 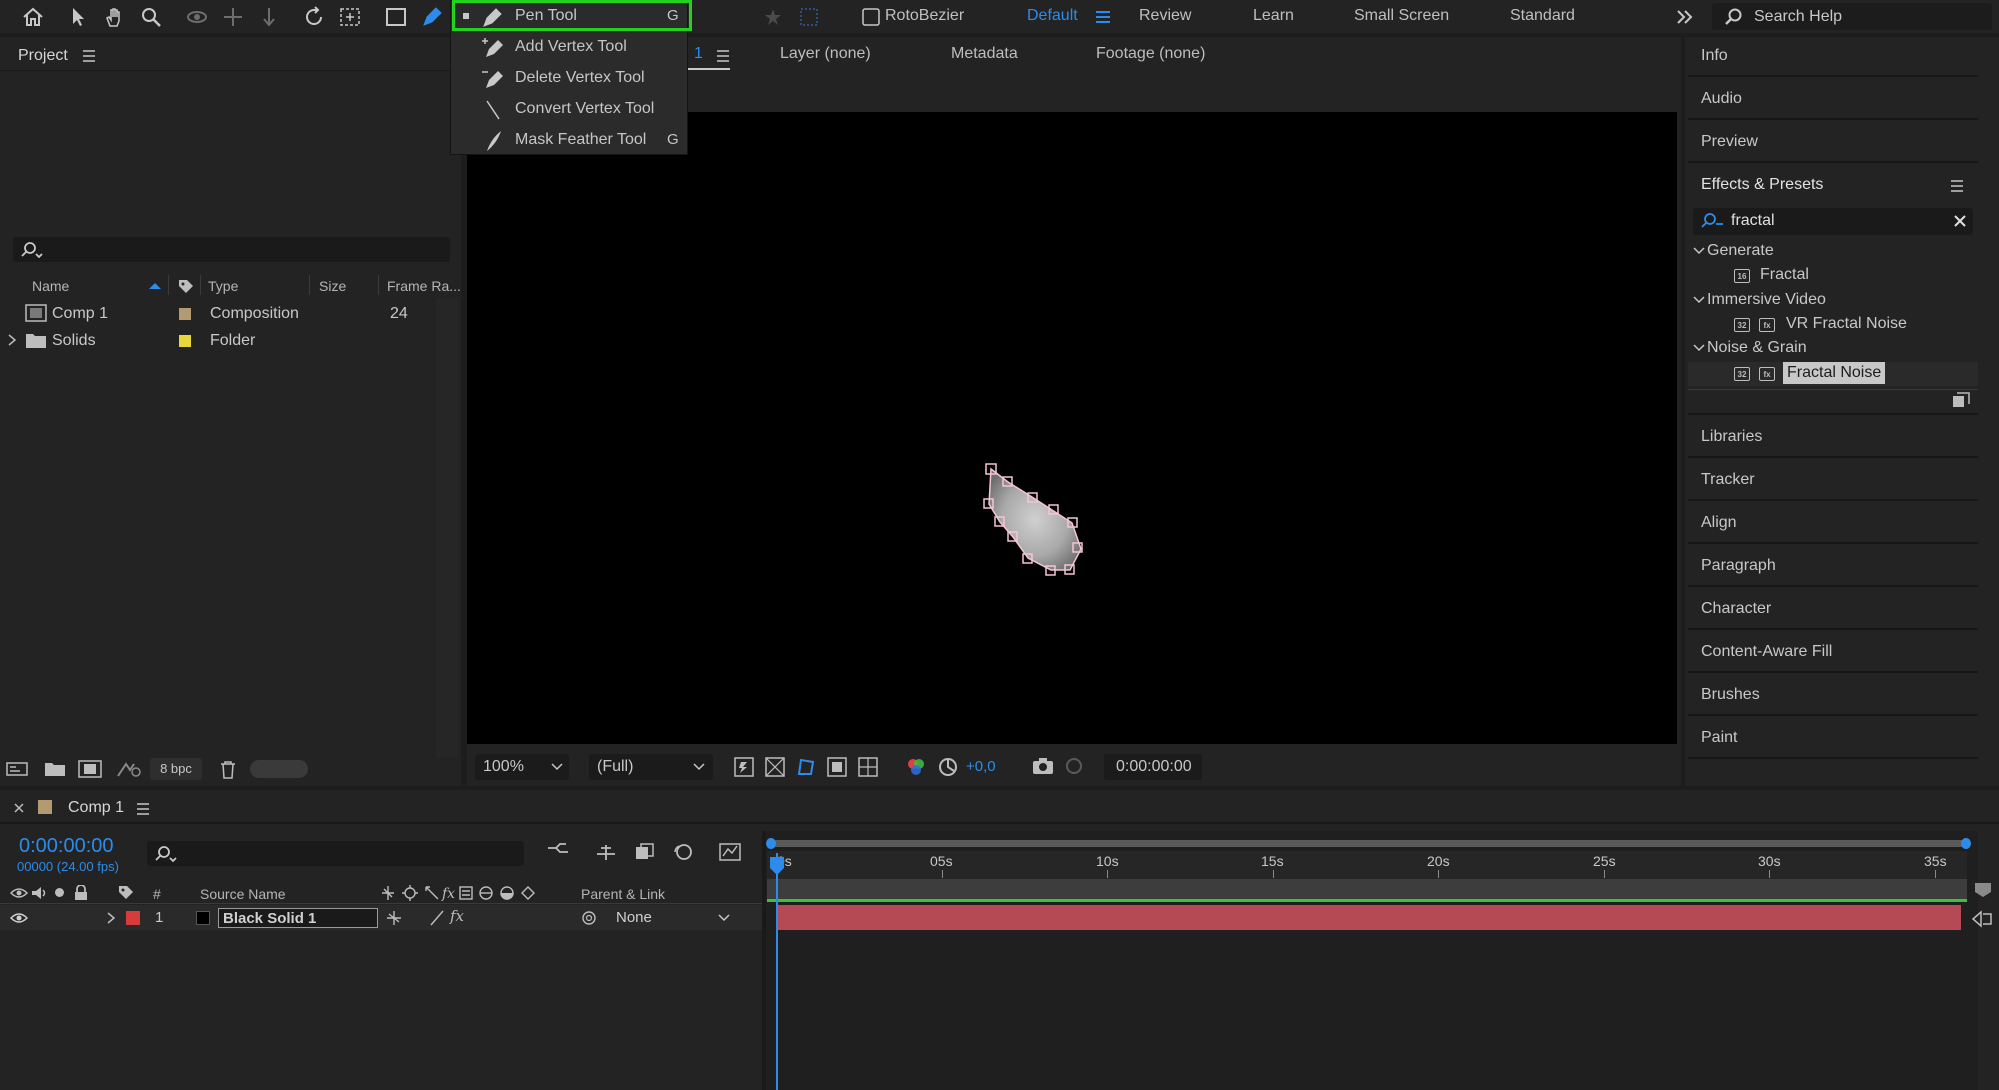 What do you see at coordinates (18, 769) in the screenshot?
I see `interpret-footage-icon` at bounding box center [18, 769].